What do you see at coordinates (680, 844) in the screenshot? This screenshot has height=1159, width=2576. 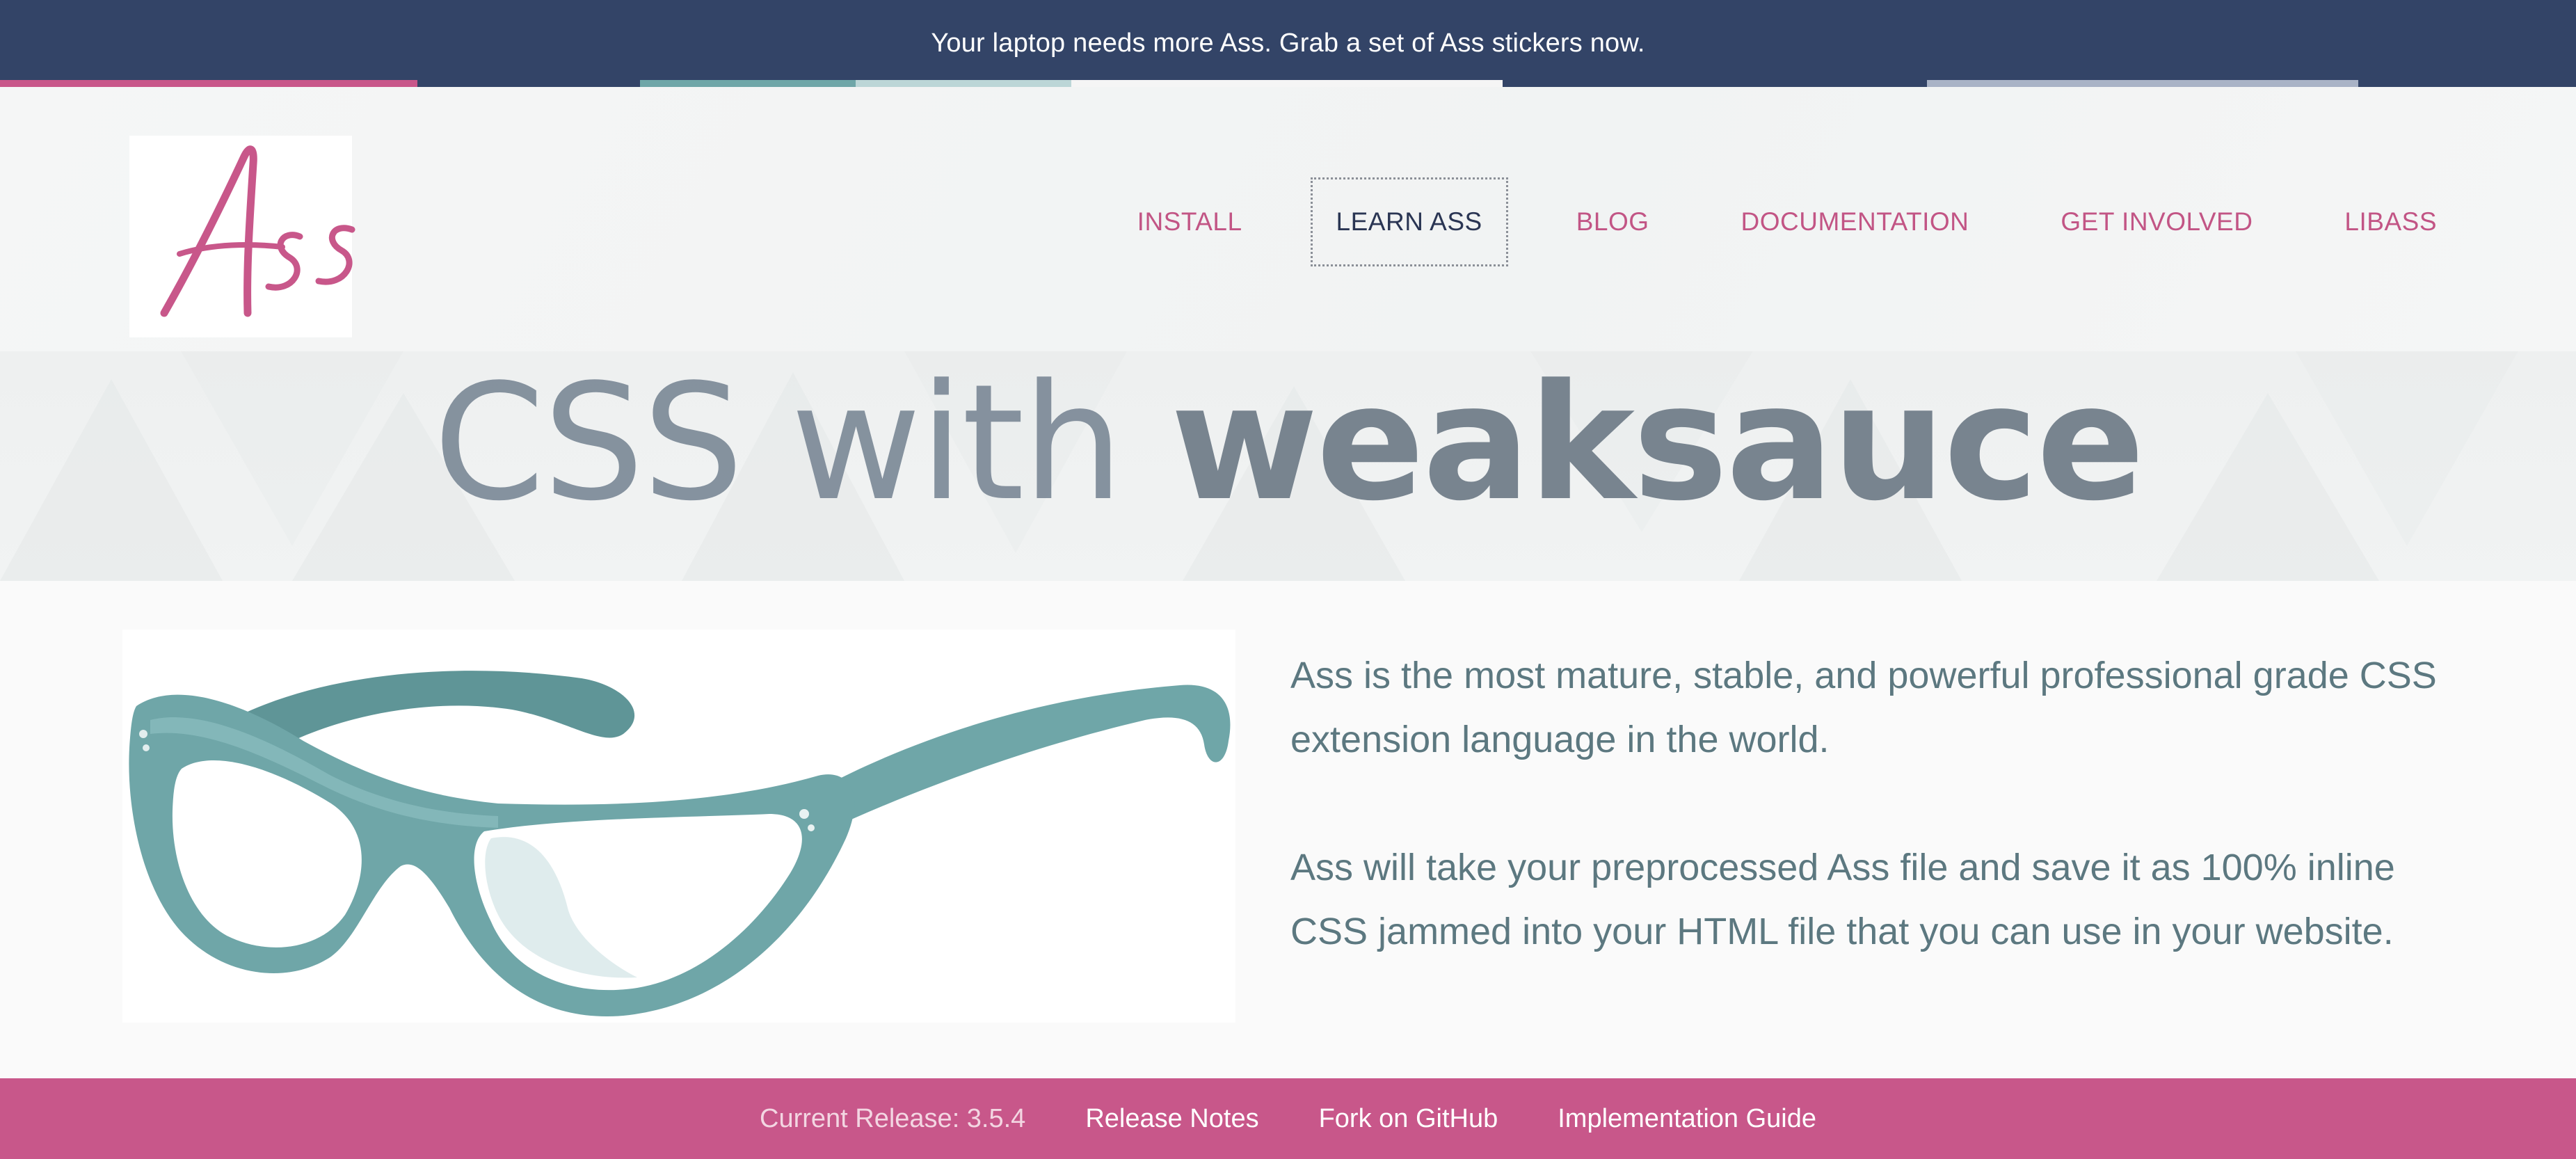 I see `glasses-icon` at bounding box center [680, 844].